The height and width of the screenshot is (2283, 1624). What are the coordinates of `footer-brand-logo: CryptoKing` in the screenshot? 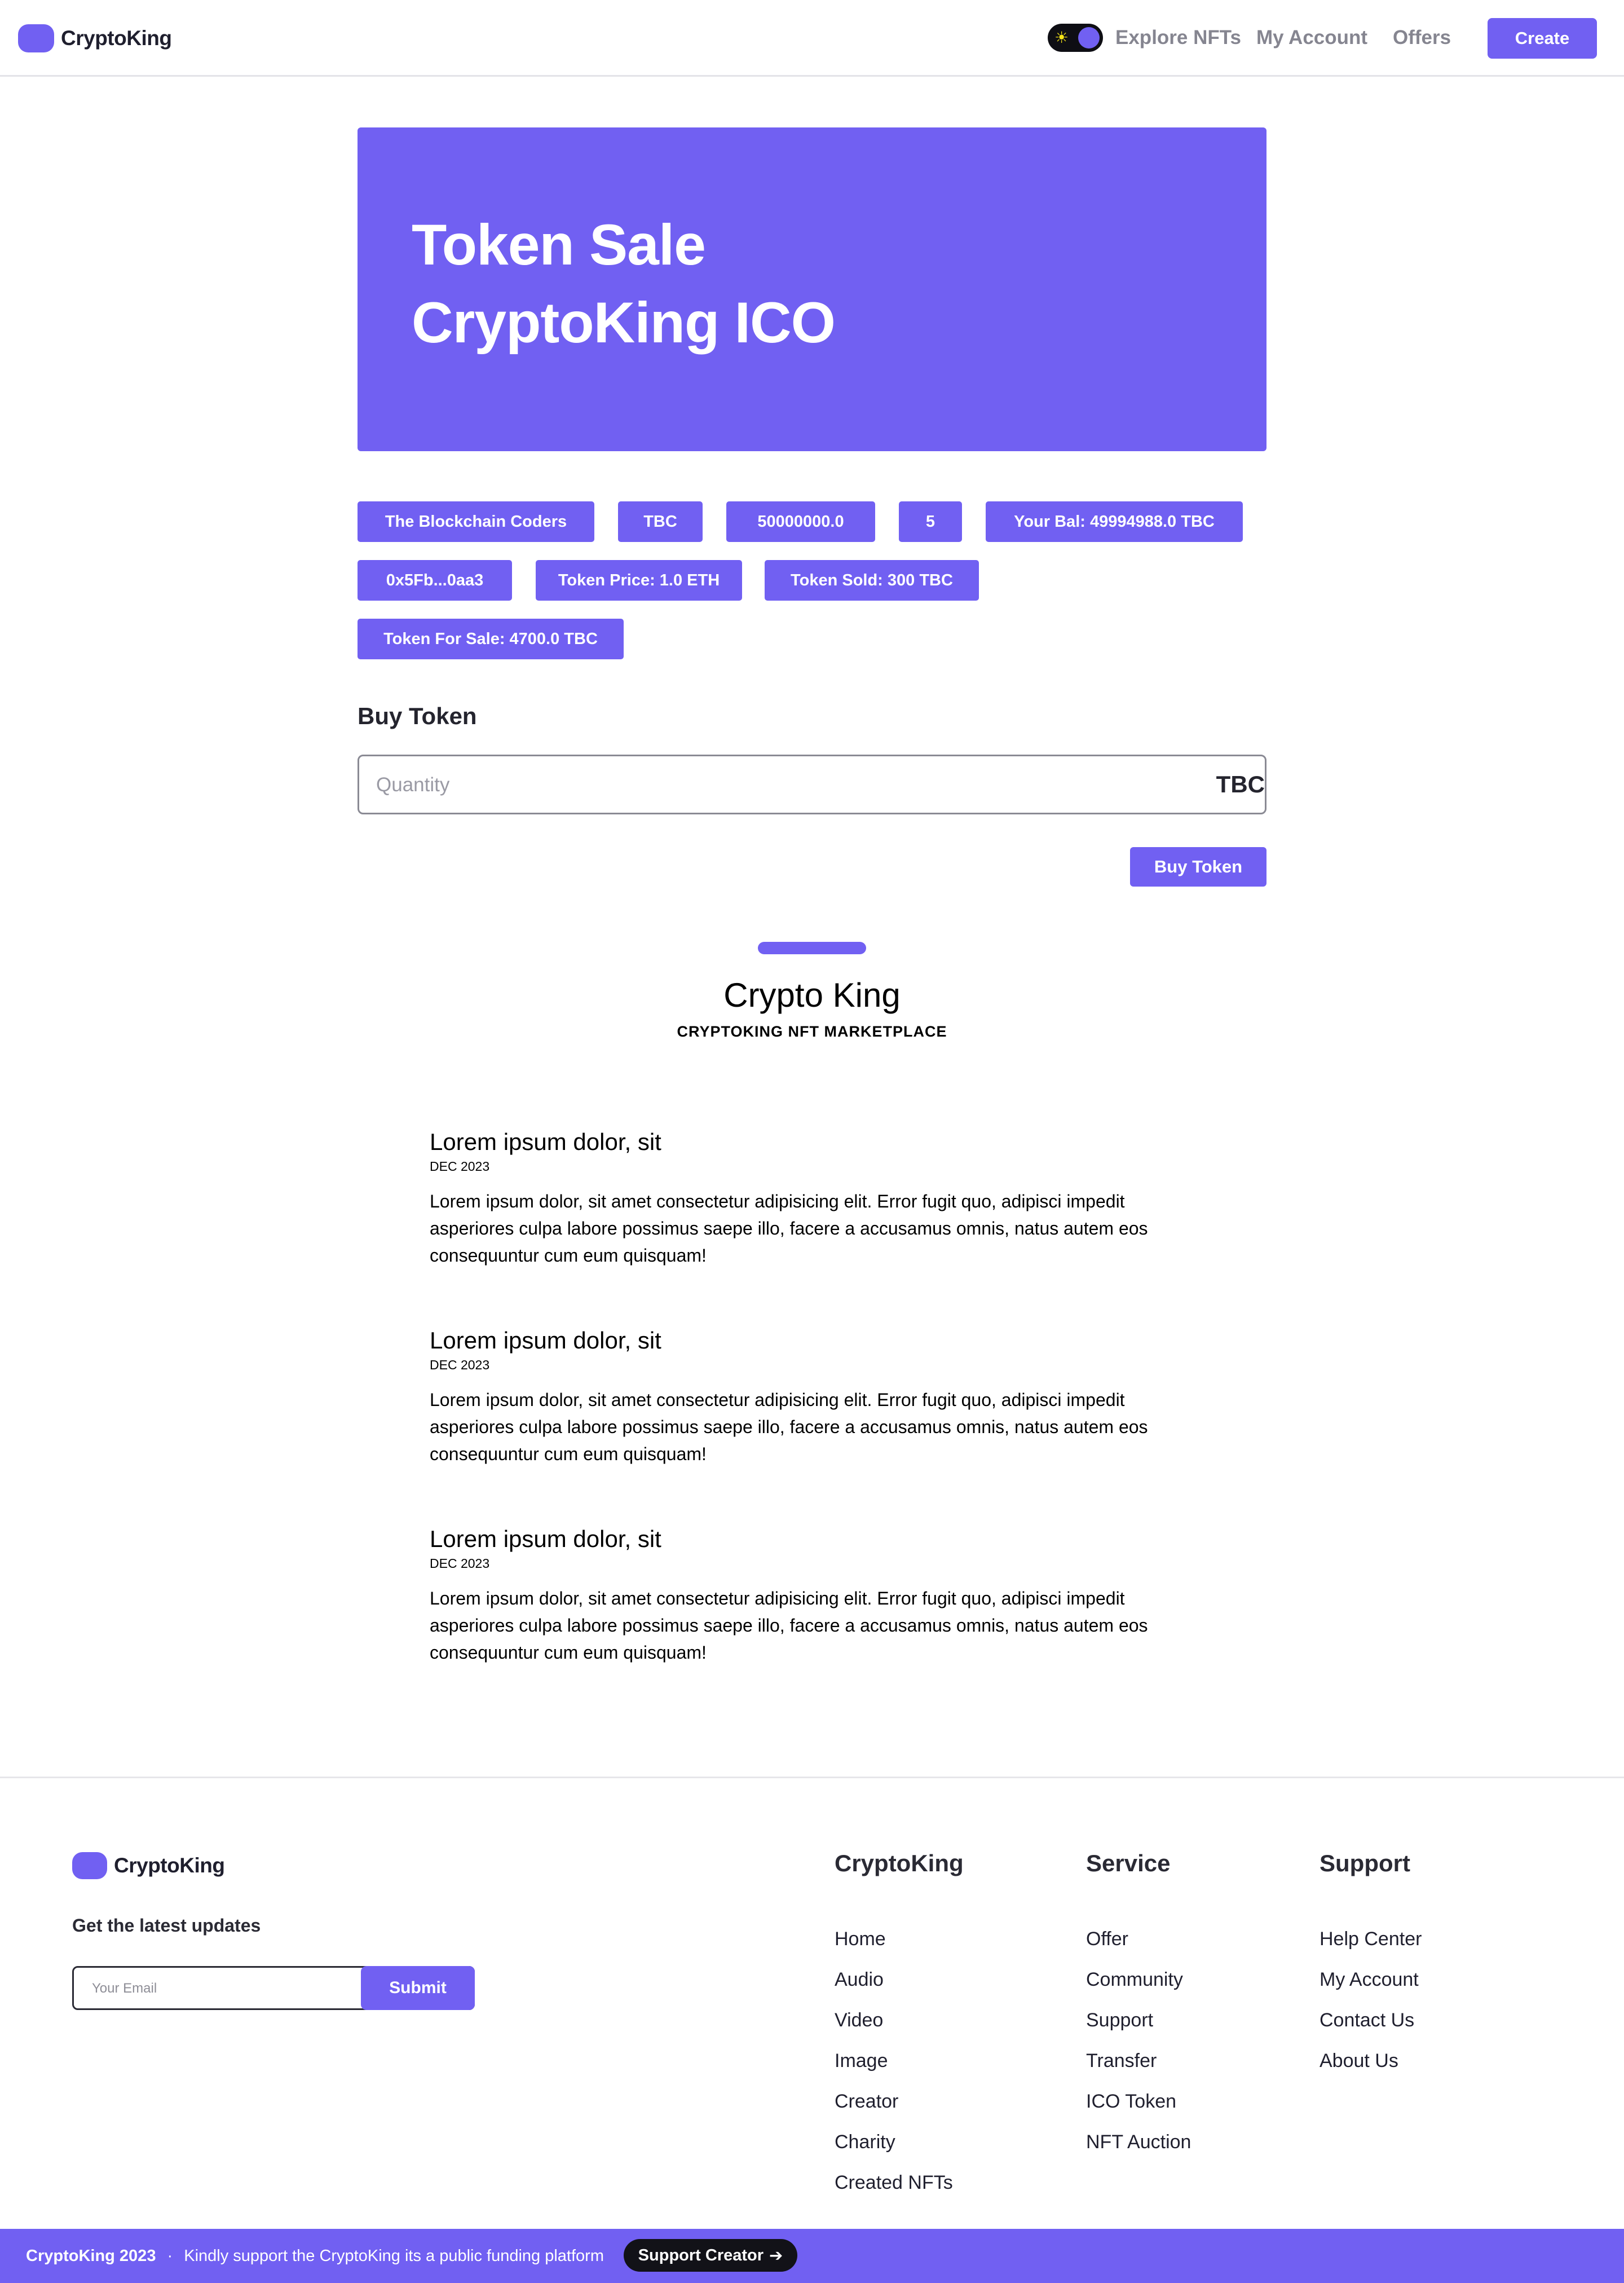 It's located at (148, 1866).